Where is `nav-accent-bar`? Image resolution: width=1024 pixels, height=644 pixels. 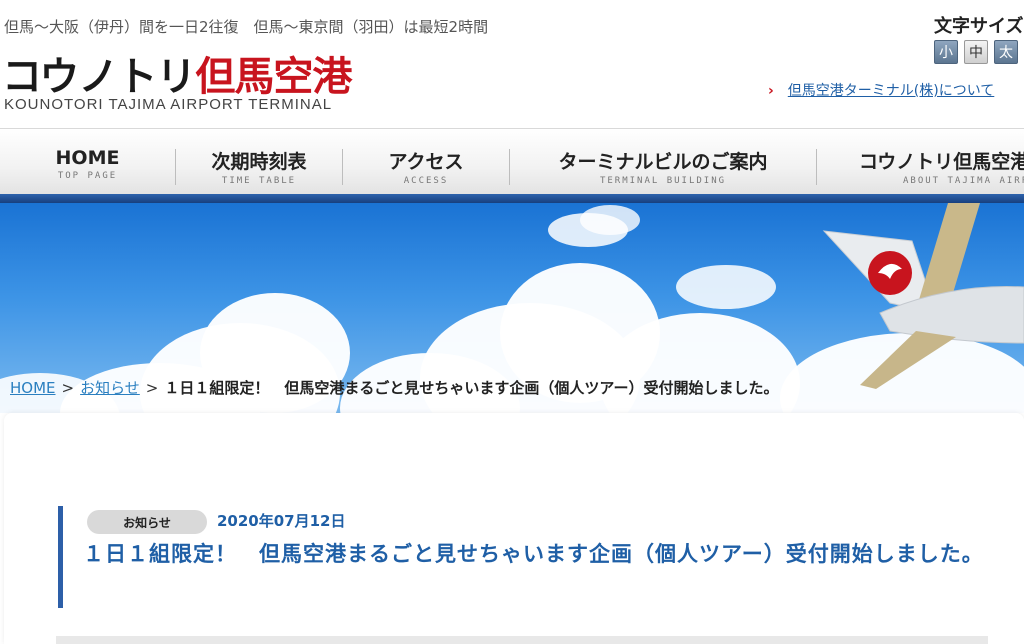 nav-accent-bar is located at coordinates (512, 198).